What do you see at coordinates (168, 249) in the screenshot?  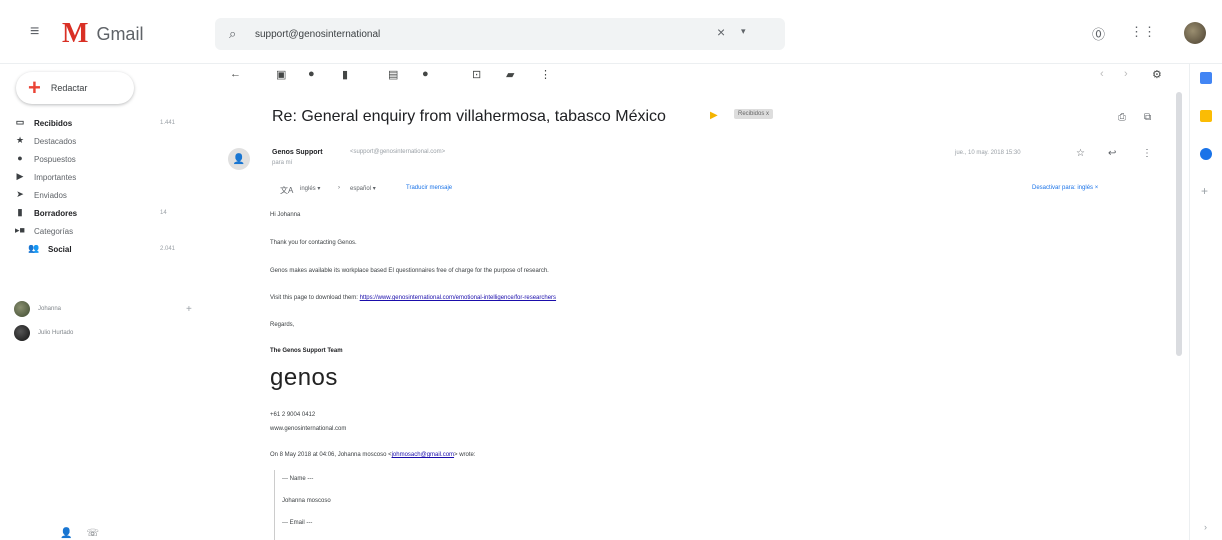 I see `social-count: 2.041` at bounding box center [168, 249].